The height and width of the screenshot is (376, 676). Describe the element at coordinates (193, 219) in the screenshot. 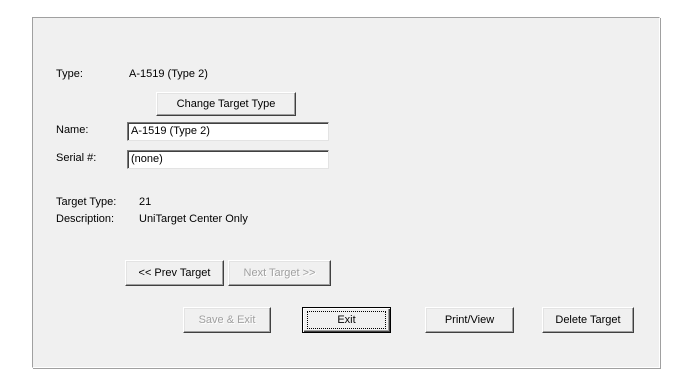

I see `description-value: UniTarget Center Only` at that location.